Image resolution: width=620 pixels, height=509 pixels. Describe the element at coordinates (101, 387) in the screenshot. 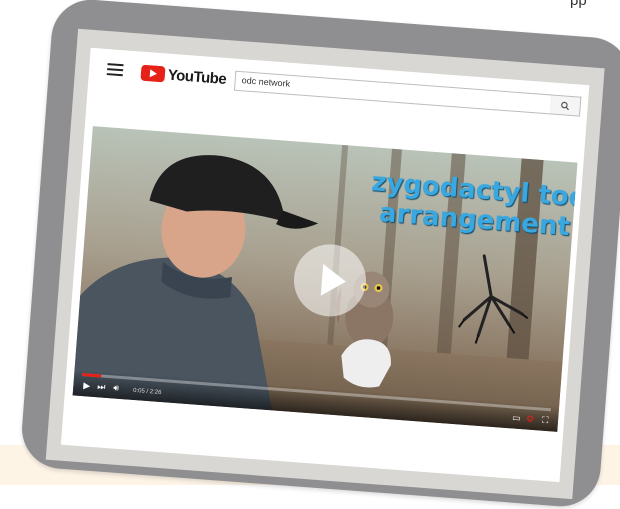

I see `next-icon: ⏭` at that location.